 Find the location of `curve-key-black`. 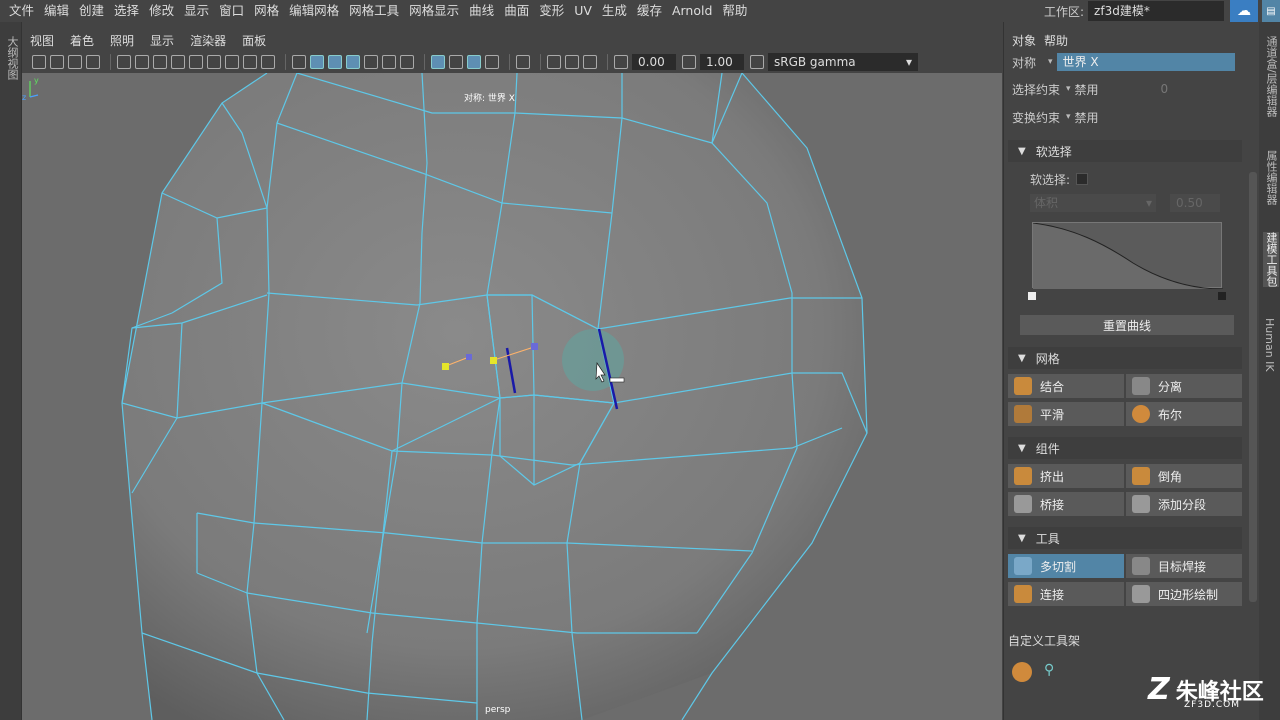

curve-key-black is located at coordinates (1222, 296).